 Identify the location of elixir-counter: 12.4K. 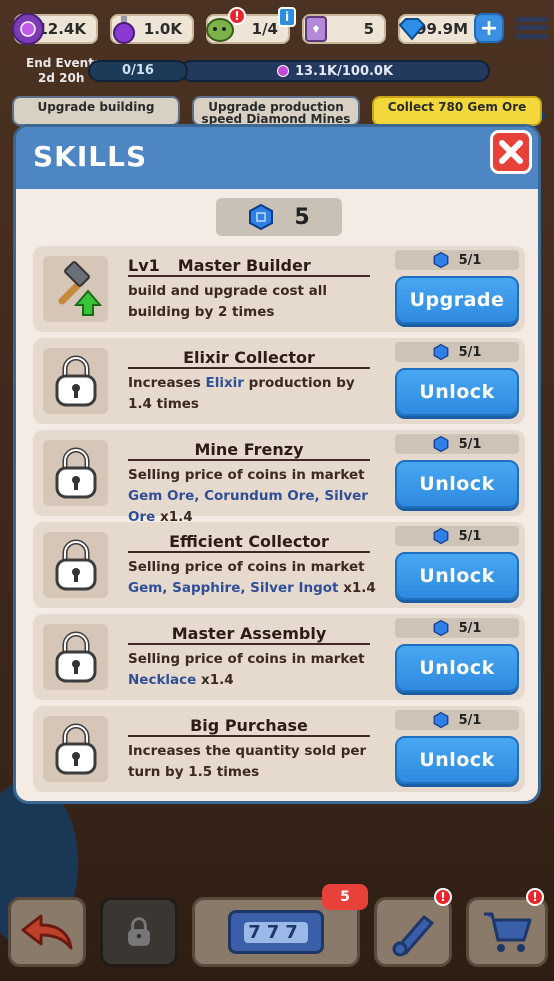
(55, 29).